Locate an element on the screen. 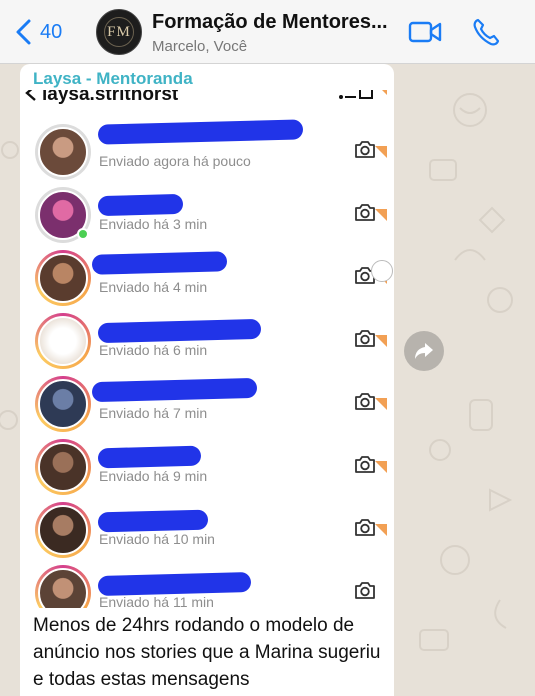  message-status: Enviado há 4 min is located at coordinates (153, 287).